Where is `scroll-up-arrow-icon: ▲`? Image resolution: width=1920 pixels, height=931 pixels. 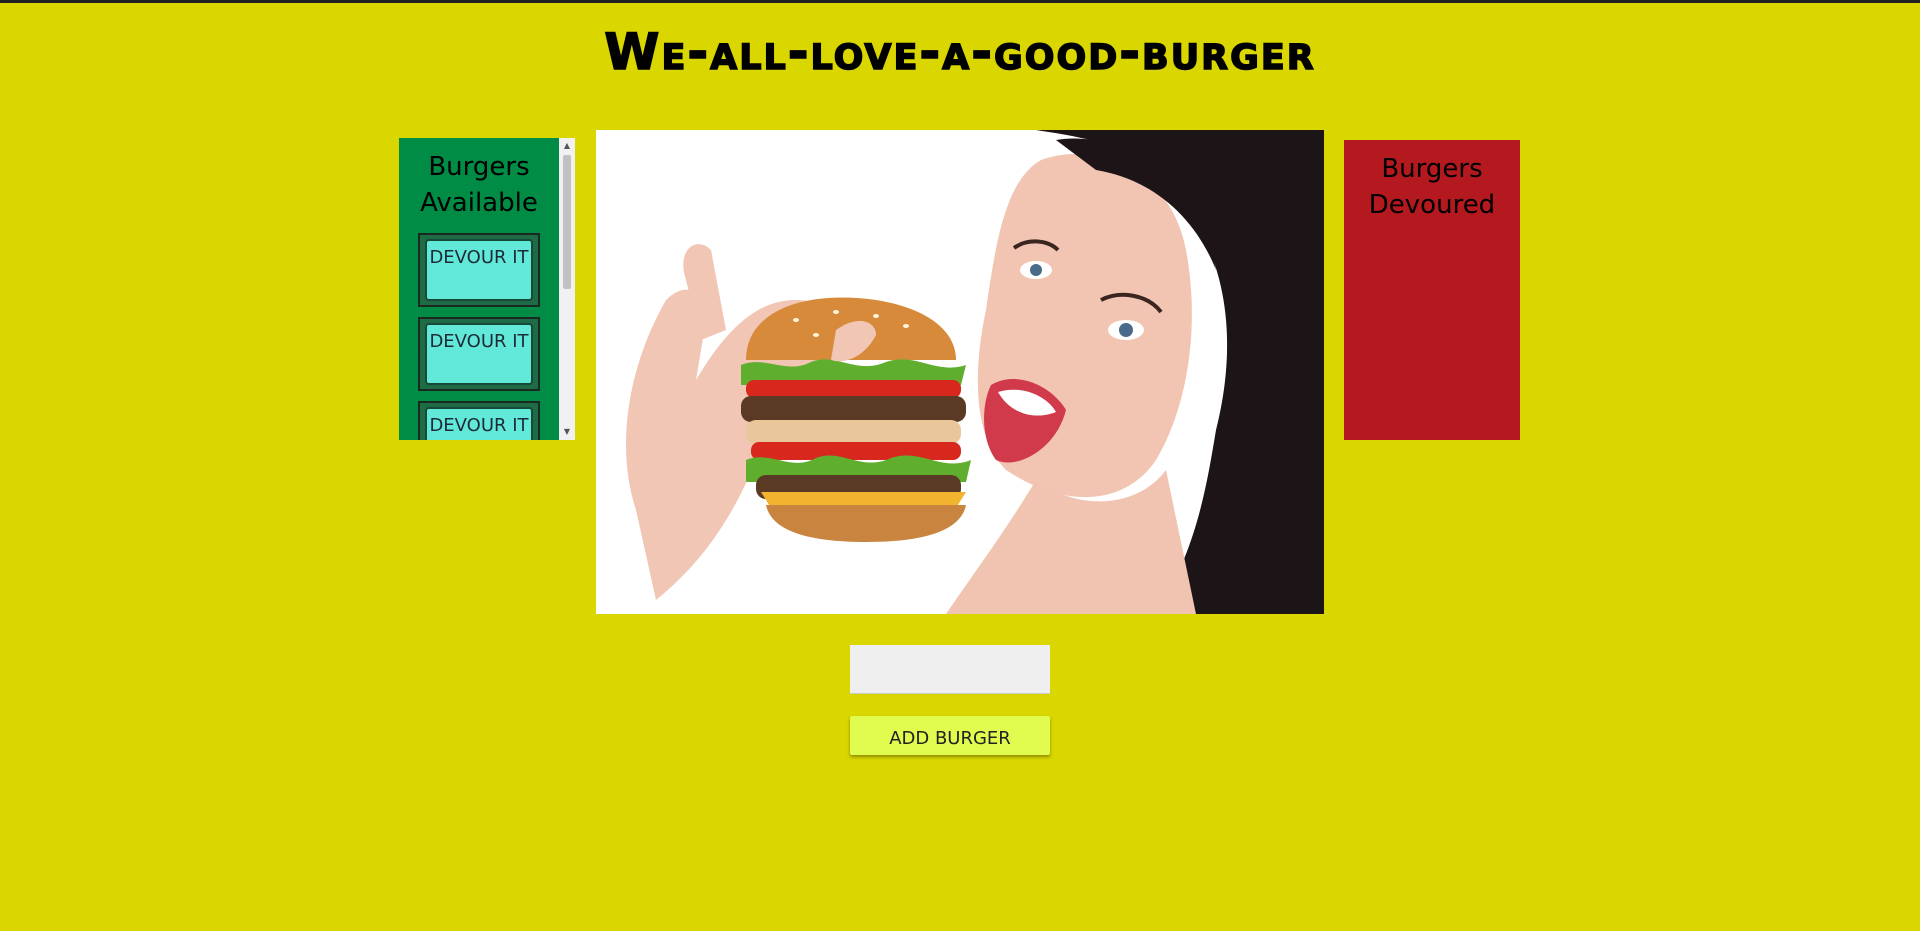 scroll-up-arrow-icon: ▲ is located at coordinates (567, 146).